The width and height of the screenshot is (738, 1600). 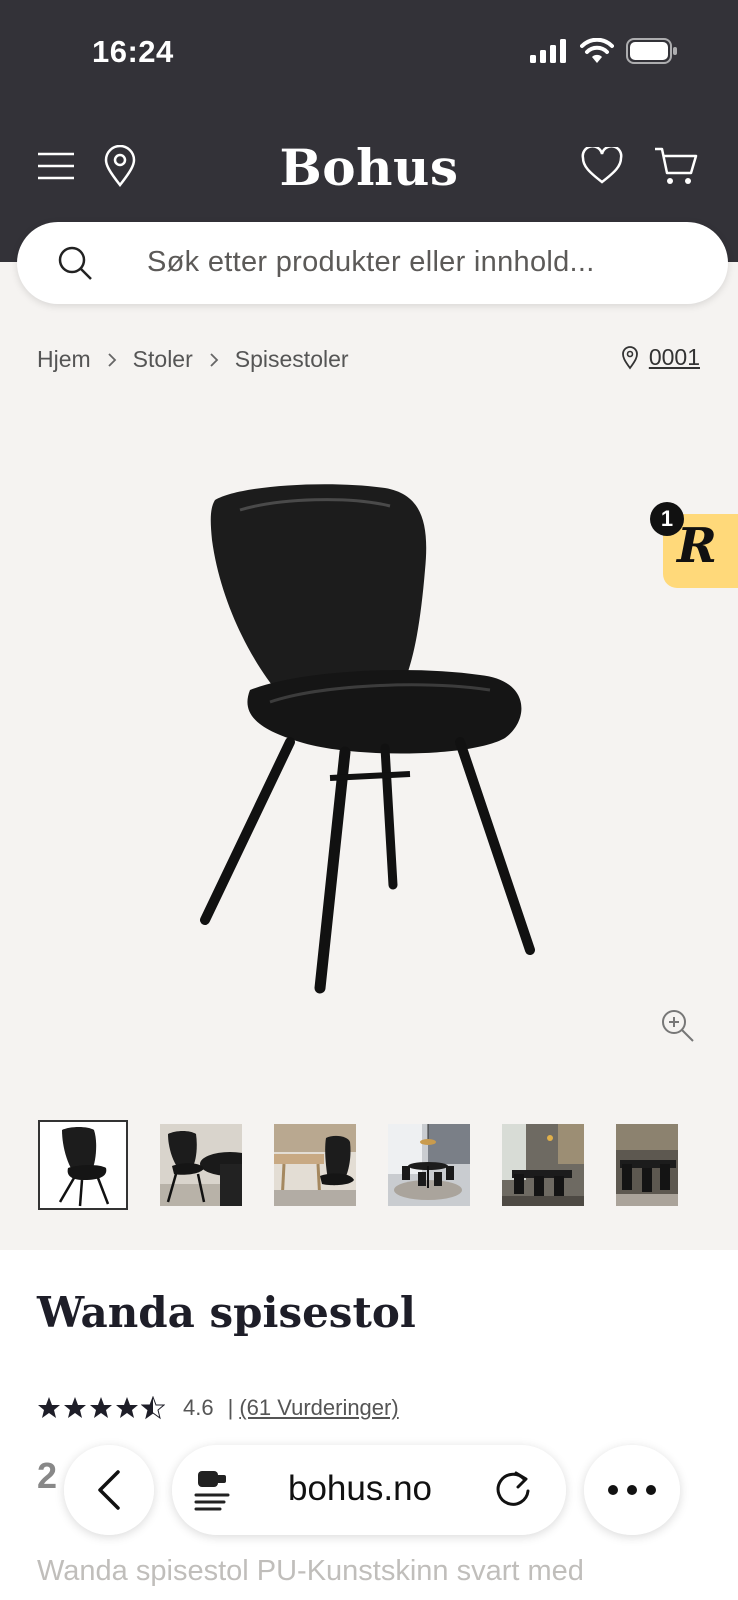 What do you see at coordinates (310, 1571) in the screenshot?
I see `product-description: Wanda spisestol PU-Kunstskinn svart med` at bounding box center [310, 1571].